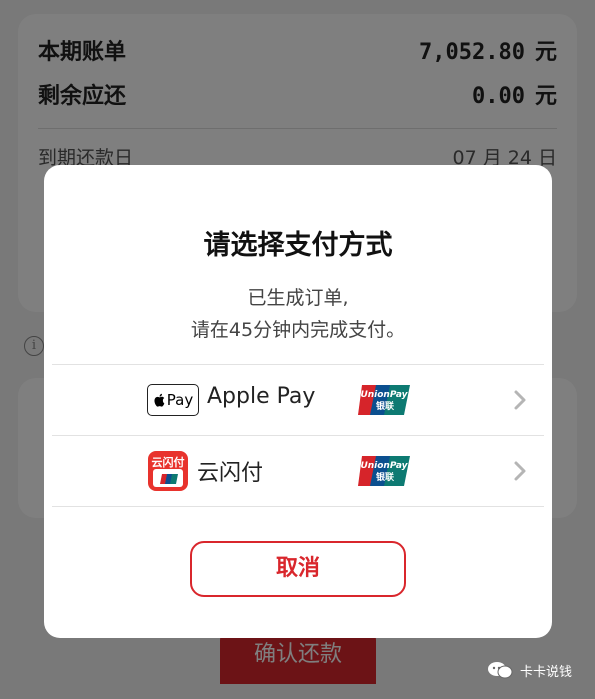 The width and height of the screenshot is (595, 699). What do you see at coordinates (168, 471) in the screenshot?
I see `yunshanfu-icon: 云闪付` at bounding box center [168, 471].